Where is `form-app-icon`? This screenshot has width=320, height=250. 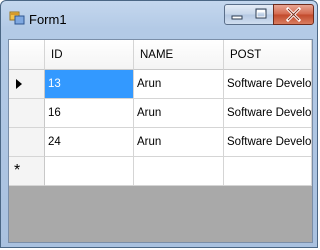 form-app-icon is located at coordinates (17, 18).